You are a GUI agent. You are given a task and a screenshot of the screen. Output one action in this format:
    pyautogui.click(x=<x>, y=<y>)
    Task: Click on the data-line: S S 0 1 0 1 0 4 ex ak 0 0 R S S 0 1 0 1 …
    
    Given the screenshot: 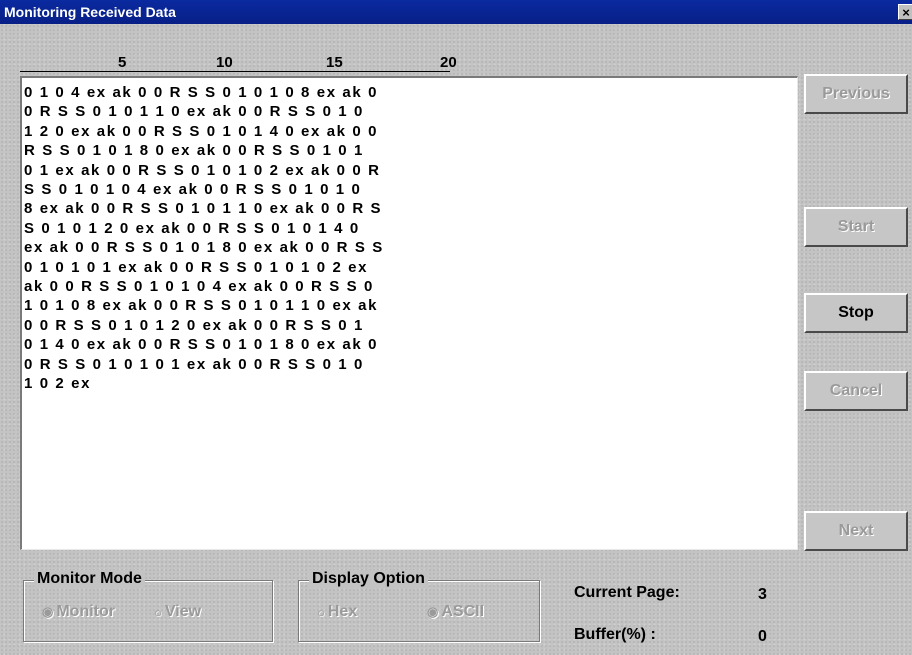 What is the action you would take?
    pyautogui.click(x=193, y=190)
    